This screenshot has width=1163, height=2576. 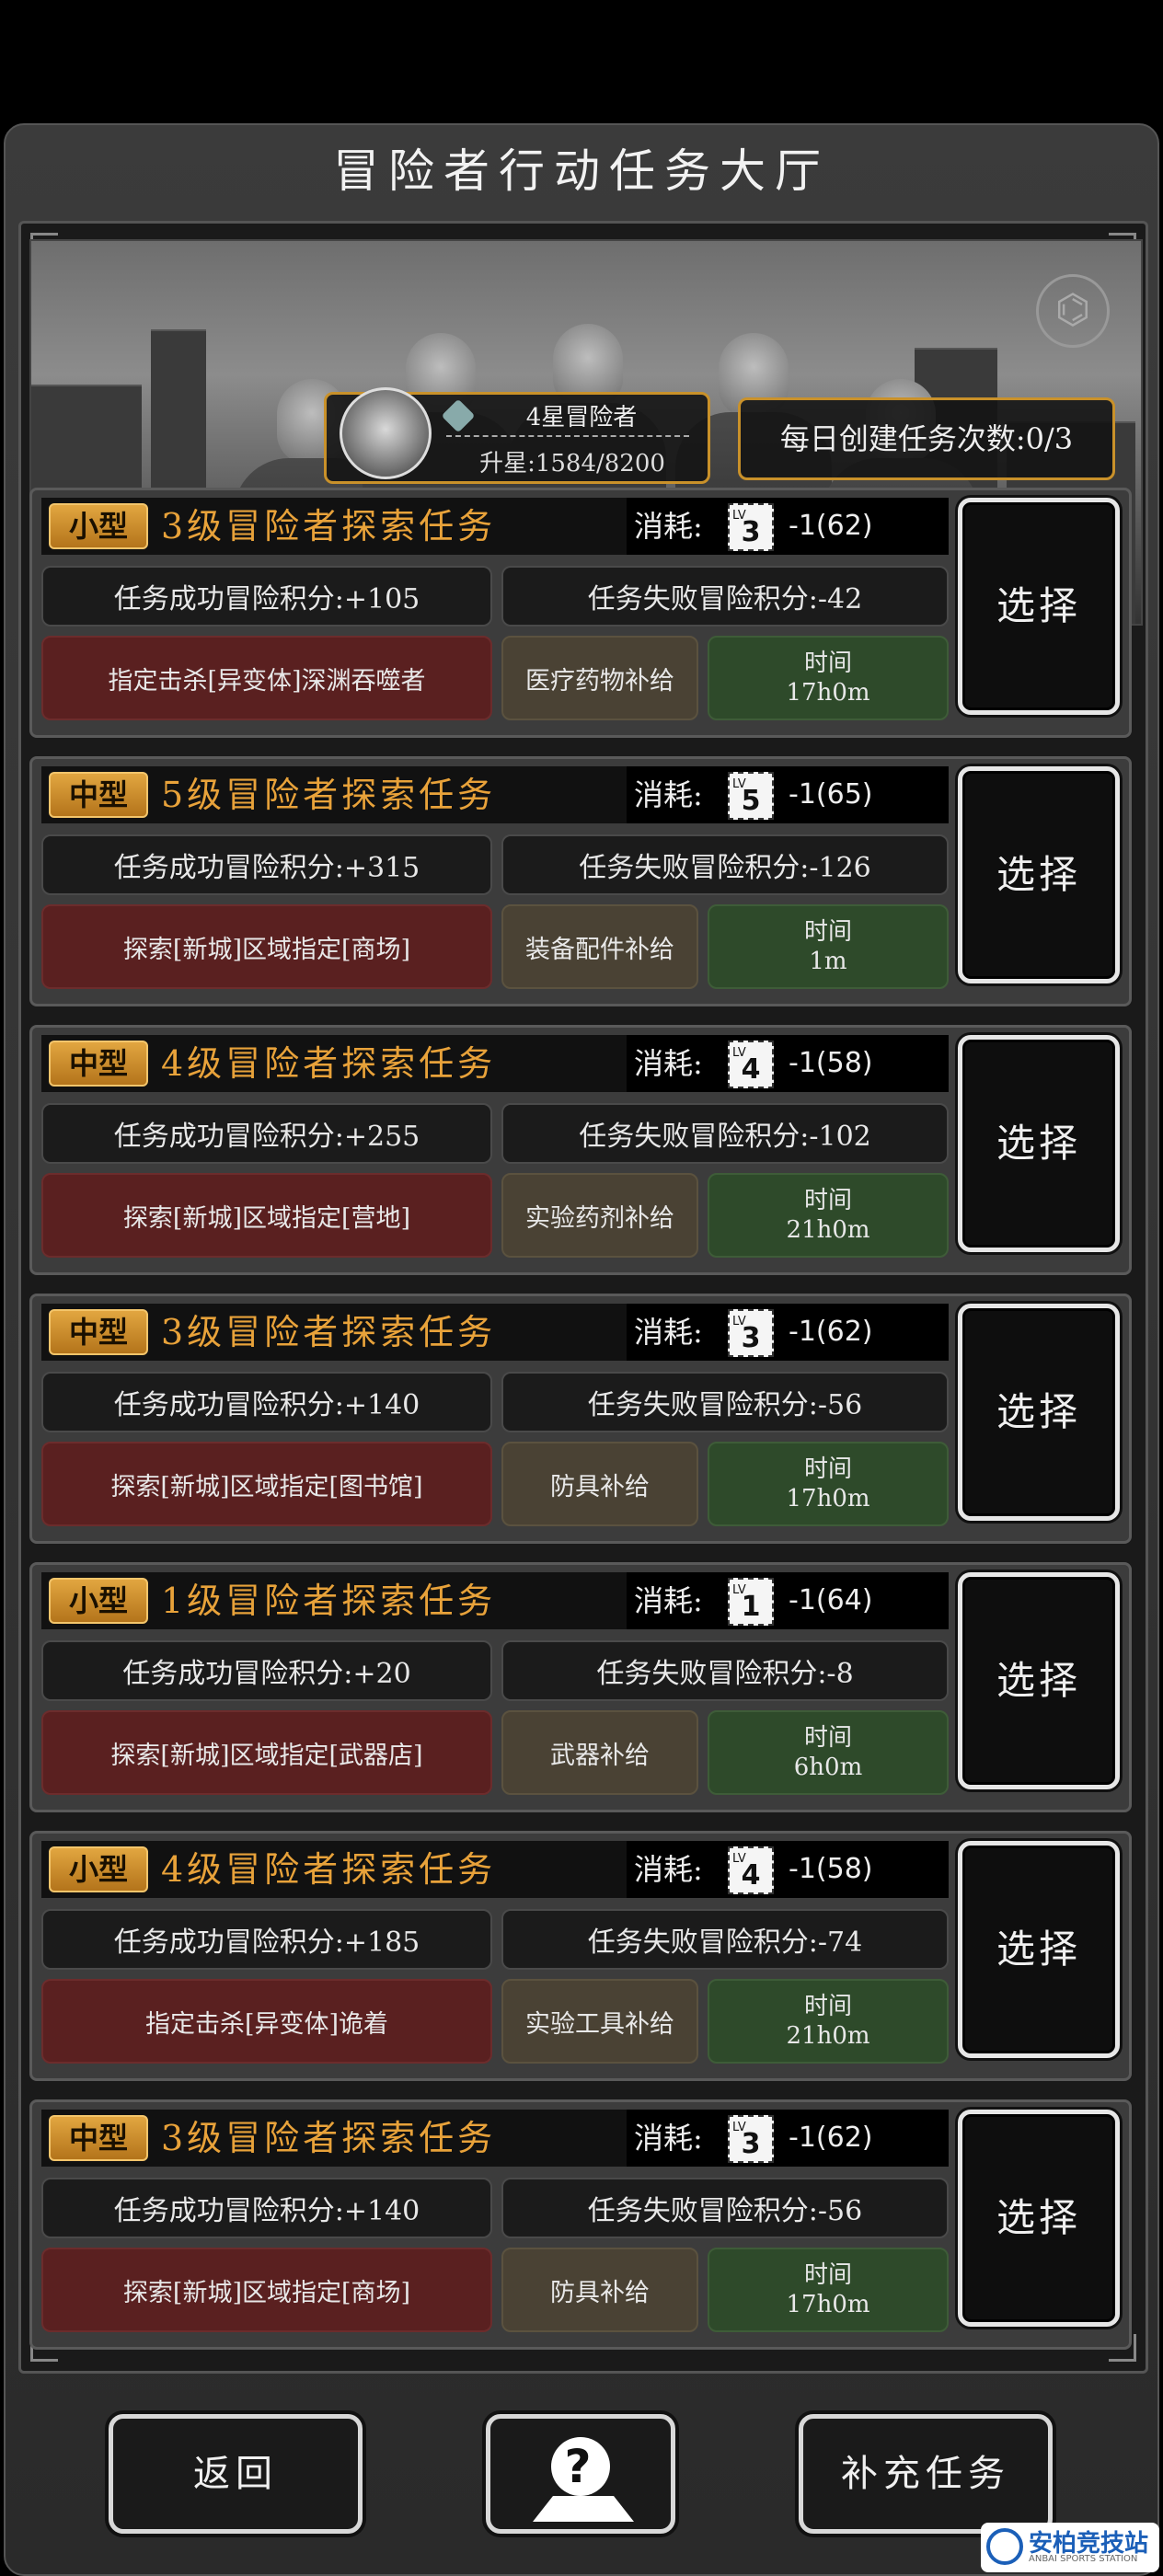 I want to click on failure-points: 任务失败冒险积分:-126, so click(x=725, y=864).